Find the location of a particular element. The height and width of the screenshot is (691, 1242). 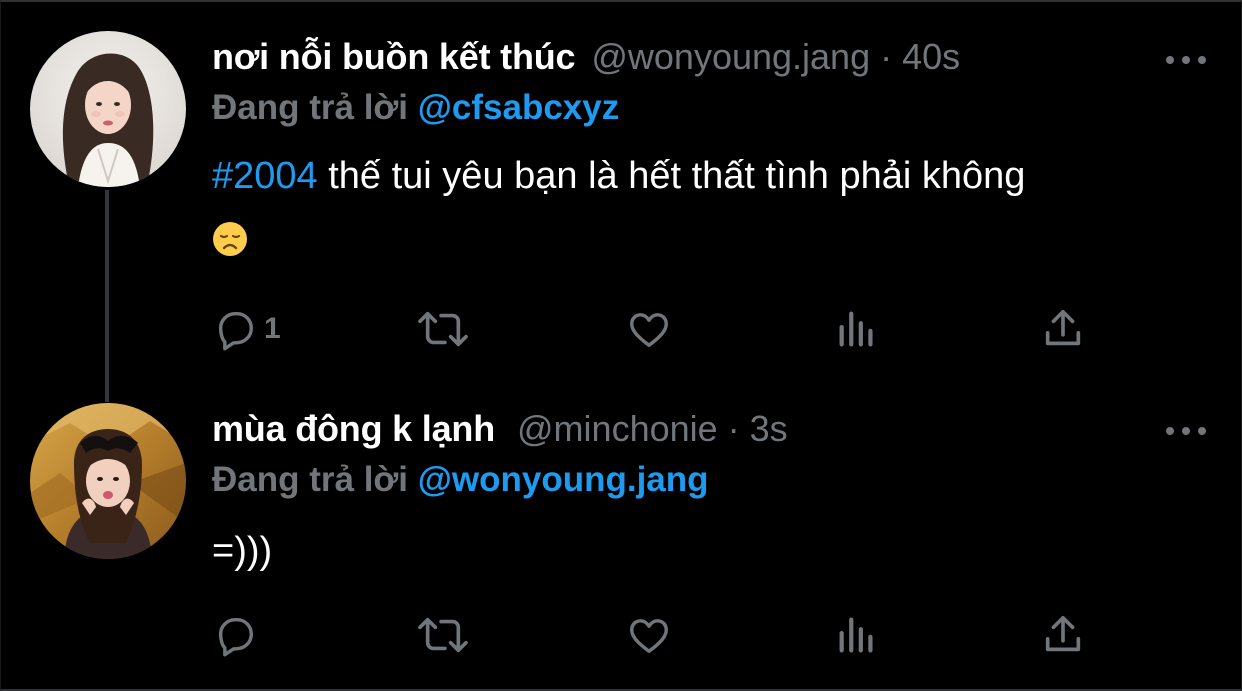

user-handle: @wonyoung.jang is located at coordinates (730, 57).